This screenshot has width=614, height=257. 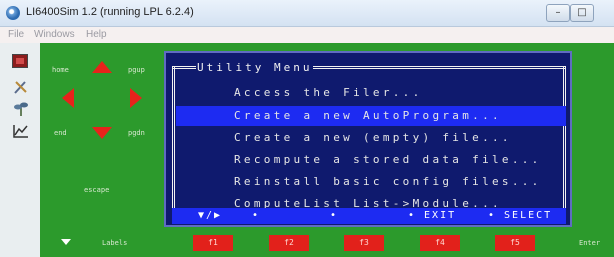 What do you see at coordinates (20, 61) in the screenshot?
I see `record-icon` at bounding box center [20, 61].